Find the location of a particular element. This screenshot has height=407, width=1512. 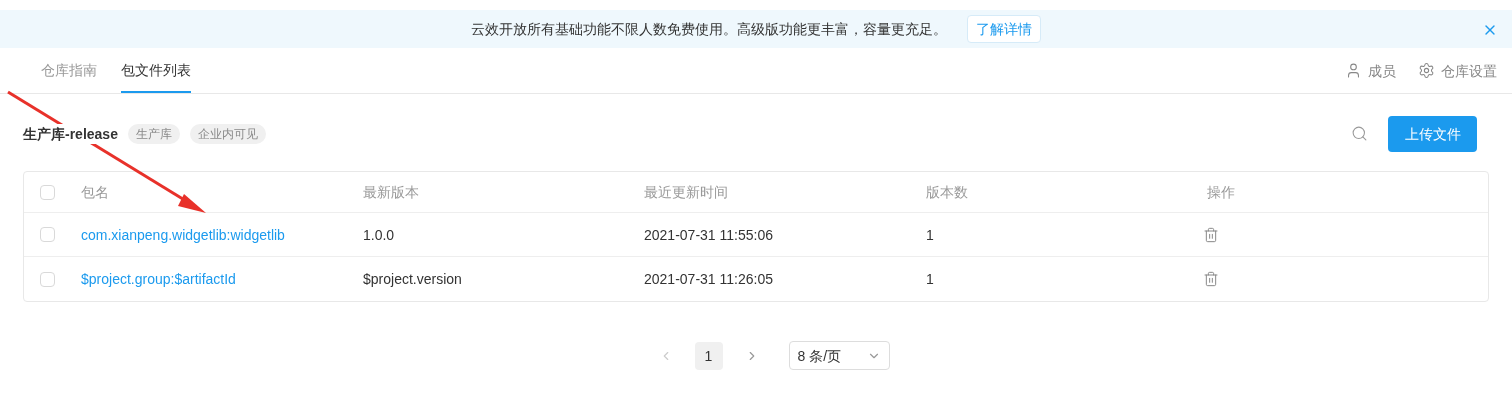

search-icon is located at coordinates (1359, 133).